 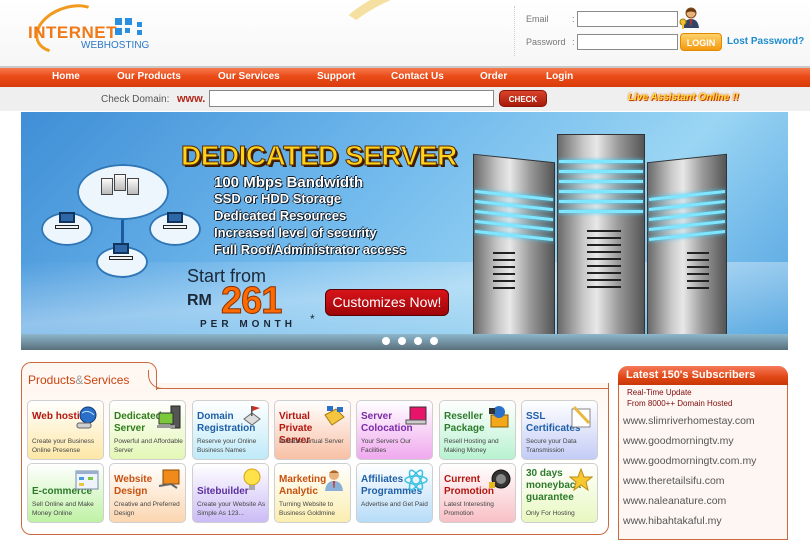 I want to click on product-card-description: Secure your Data Transmission, so click(x=551, y=446).